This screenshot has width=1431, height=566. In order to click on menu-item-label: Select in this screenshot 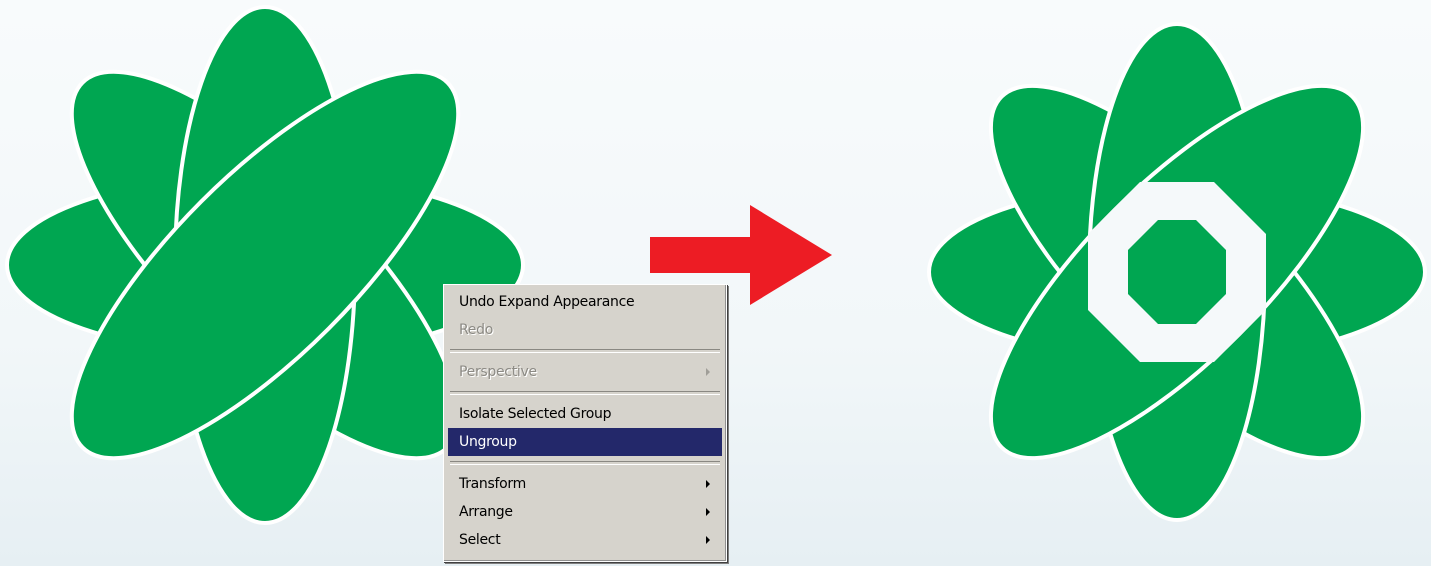, I will do `click(480, 540)`.